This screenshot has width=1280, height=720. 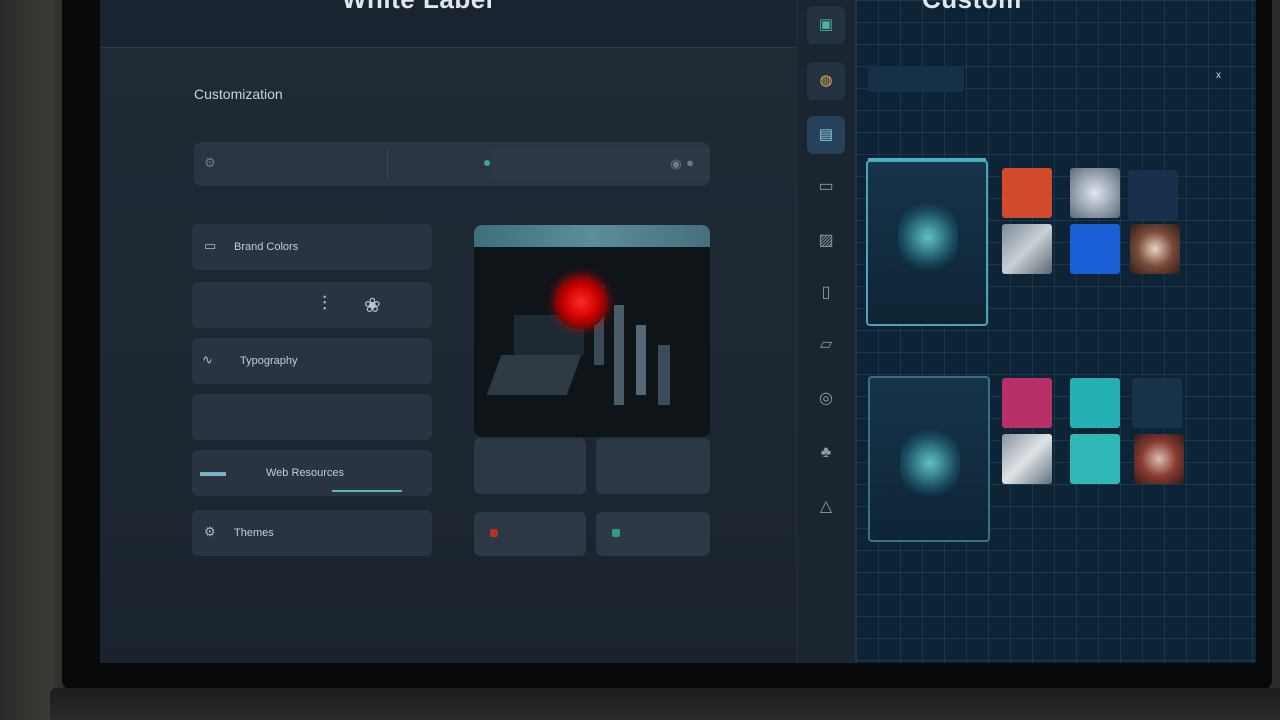 What do you see at coordinates (1155, 249) in the screenshot?
I see `tile-avatar-icon` at bounding box center [1155, 249].